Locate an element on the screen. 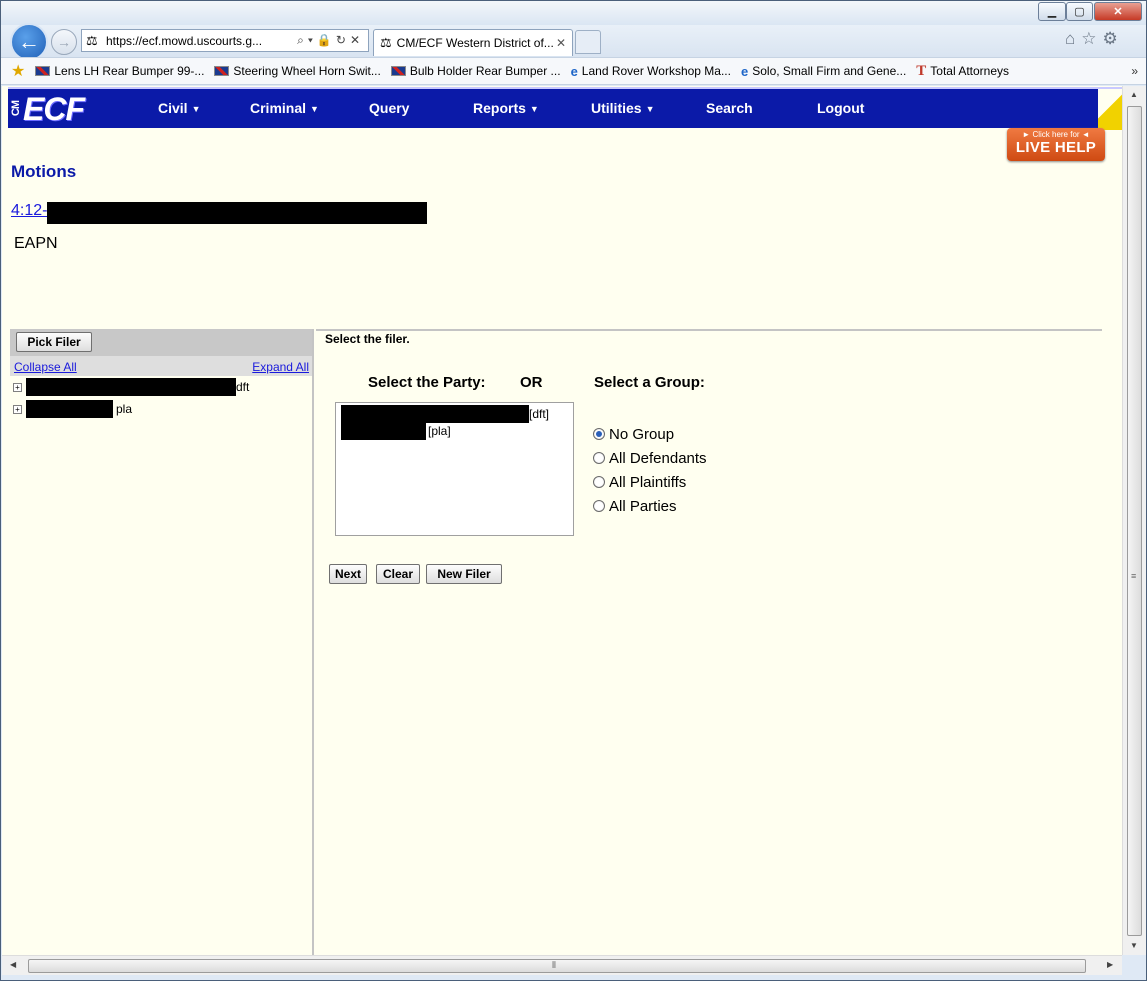  arrow-right-icon: → is located at coordinates (64, 42).